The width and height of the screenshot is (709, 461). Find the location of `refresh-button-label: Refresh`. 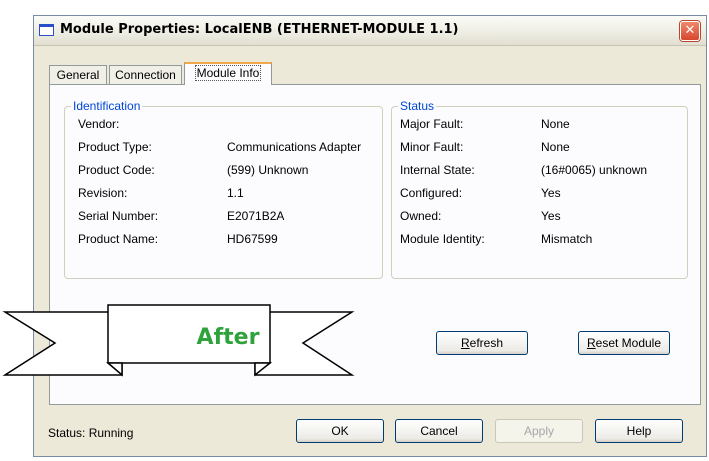

refresh-button-label: Refresh is located at coordinates (482, 343).